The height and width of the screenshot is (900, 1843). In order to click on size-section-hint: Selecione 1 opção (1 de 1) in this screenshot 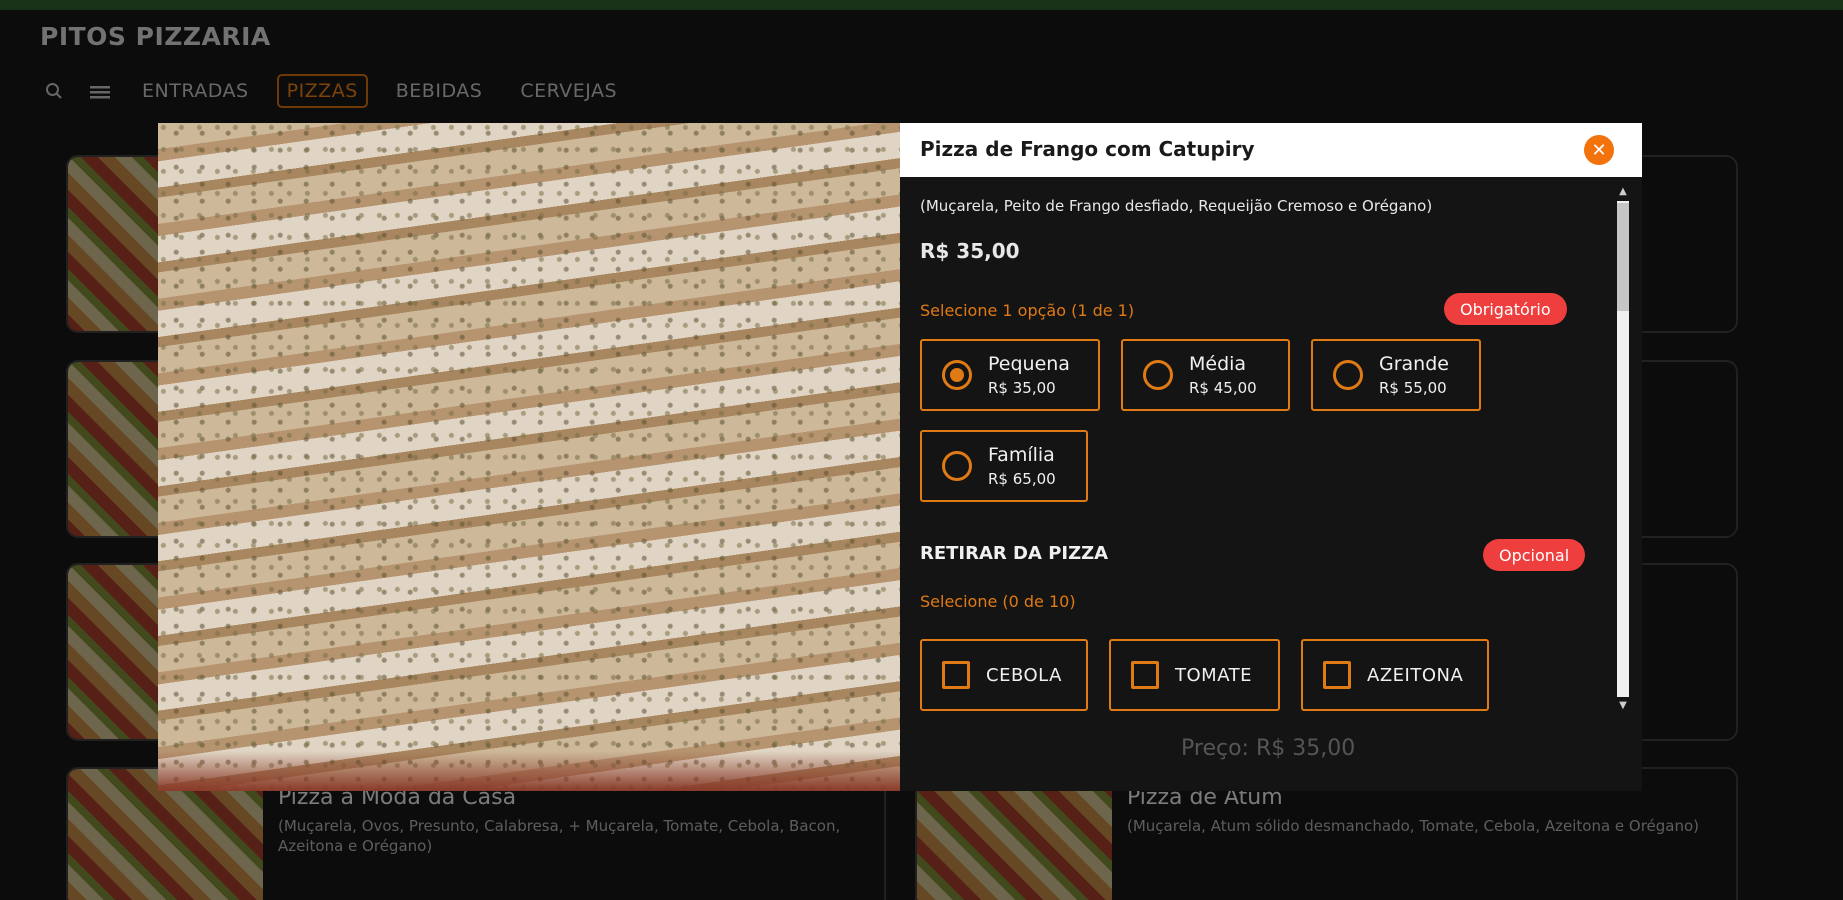, I will do `click(1027, 310)`.